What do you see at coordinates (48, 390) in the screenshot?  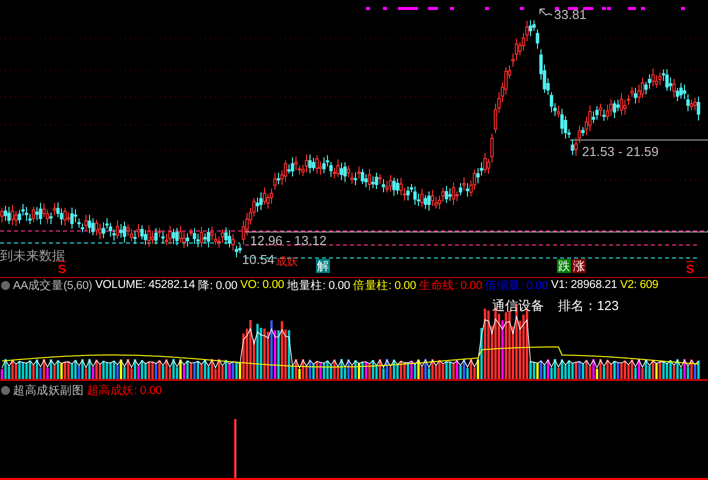 I see `indicator-name: 超高成妖副图` at bounding box center [48, 390].